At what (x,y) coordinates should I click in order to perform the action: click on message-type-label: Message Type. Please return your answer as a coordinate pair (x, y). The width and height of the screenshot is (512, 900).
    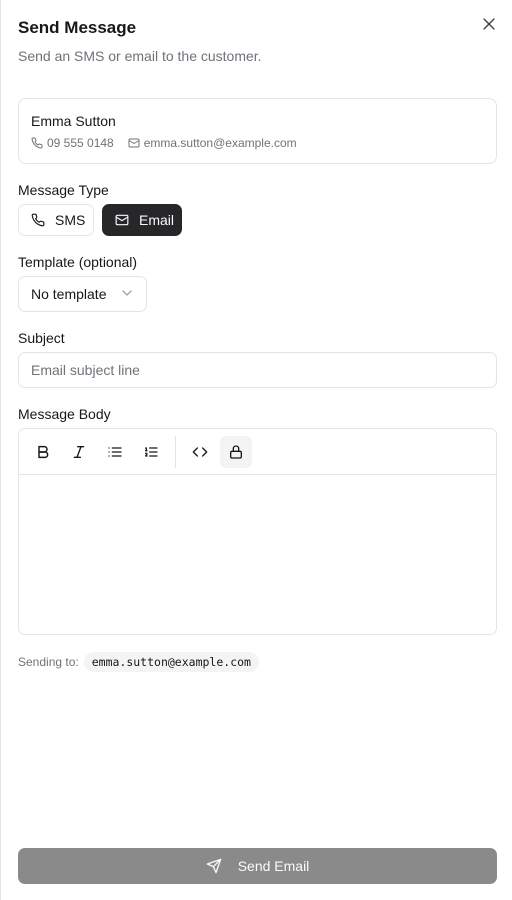
    Looking at the image, I should click on (63, 190).